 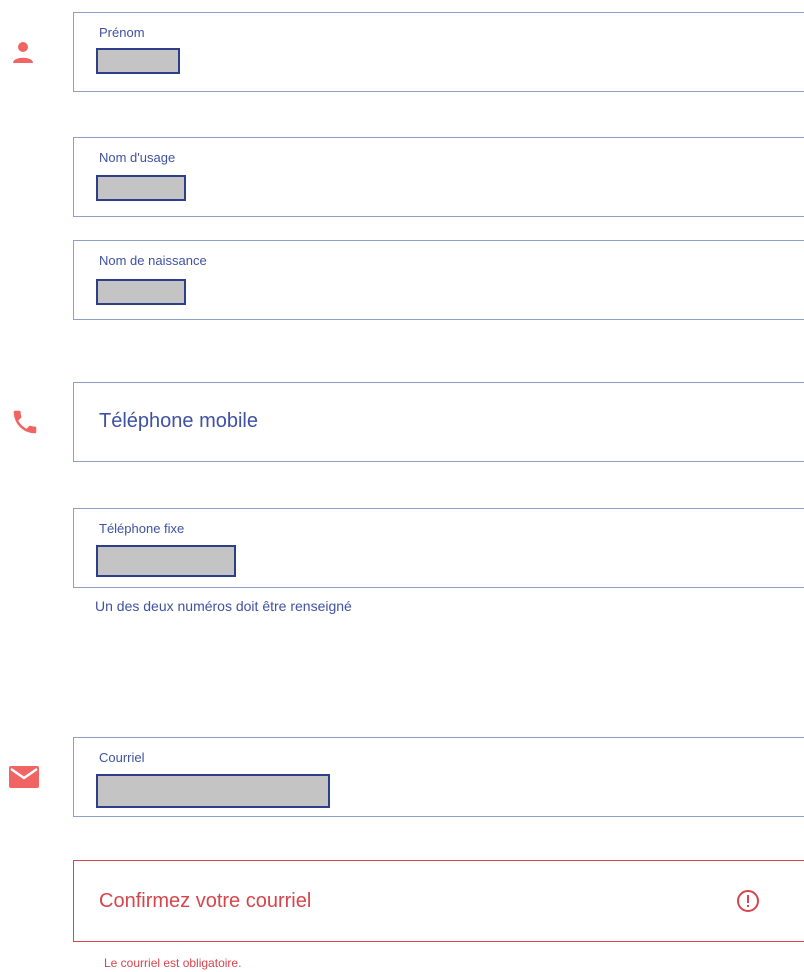 I want to click on prenom-field: Prénom, so click(x=438, y=52).